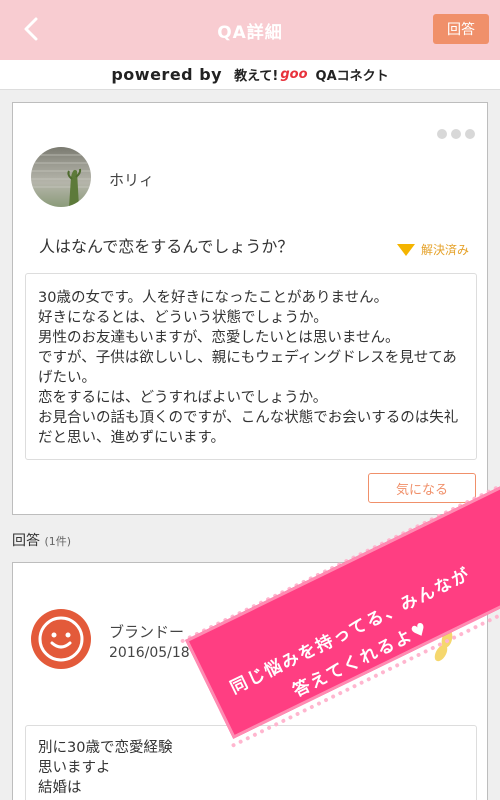  What do you see at coordinates (311, 74) in the screenshot?
I see `brand-logo: 教えて! goo QAコネクト` at bounding box center [311, 74].